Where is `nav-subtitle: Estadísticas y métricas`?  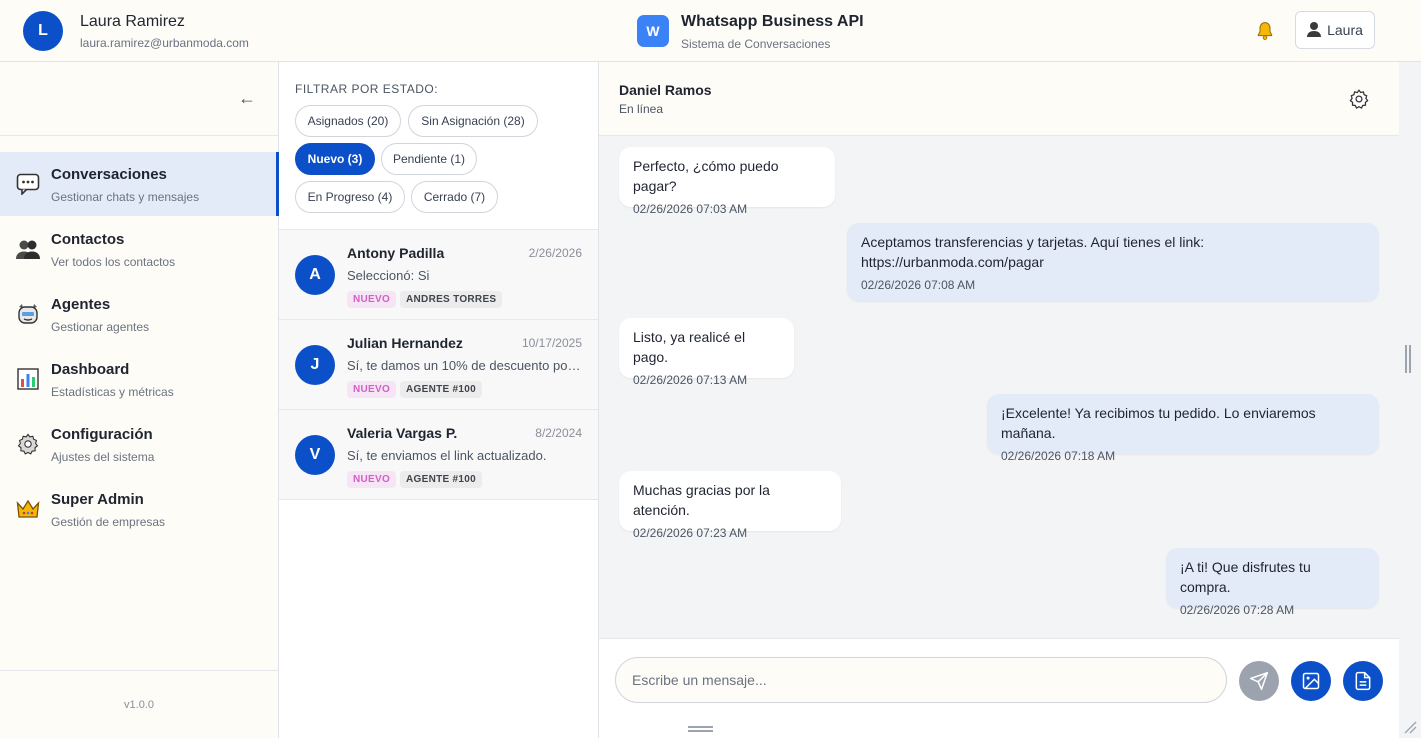 nav-subtitle: Estadísticas y métricas is located at coordinates (112, 392).